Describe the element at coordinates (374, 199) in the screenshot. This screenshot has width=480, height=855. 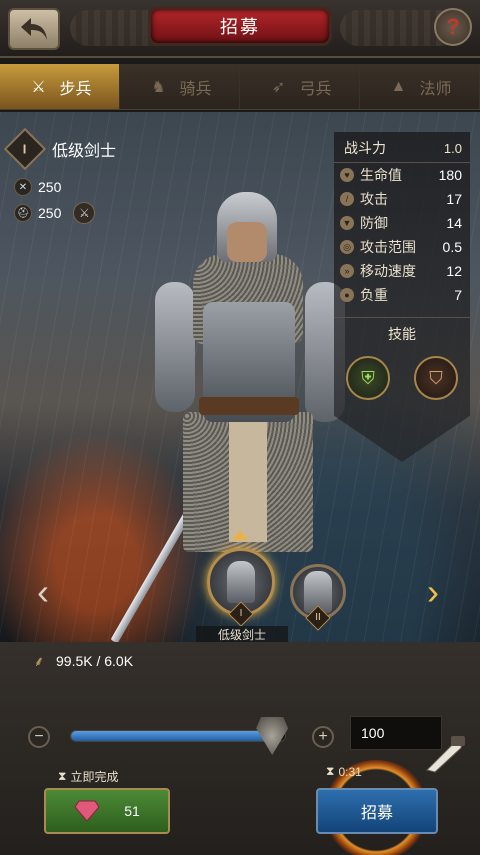
I see `stat-label: 攻击` at that location.